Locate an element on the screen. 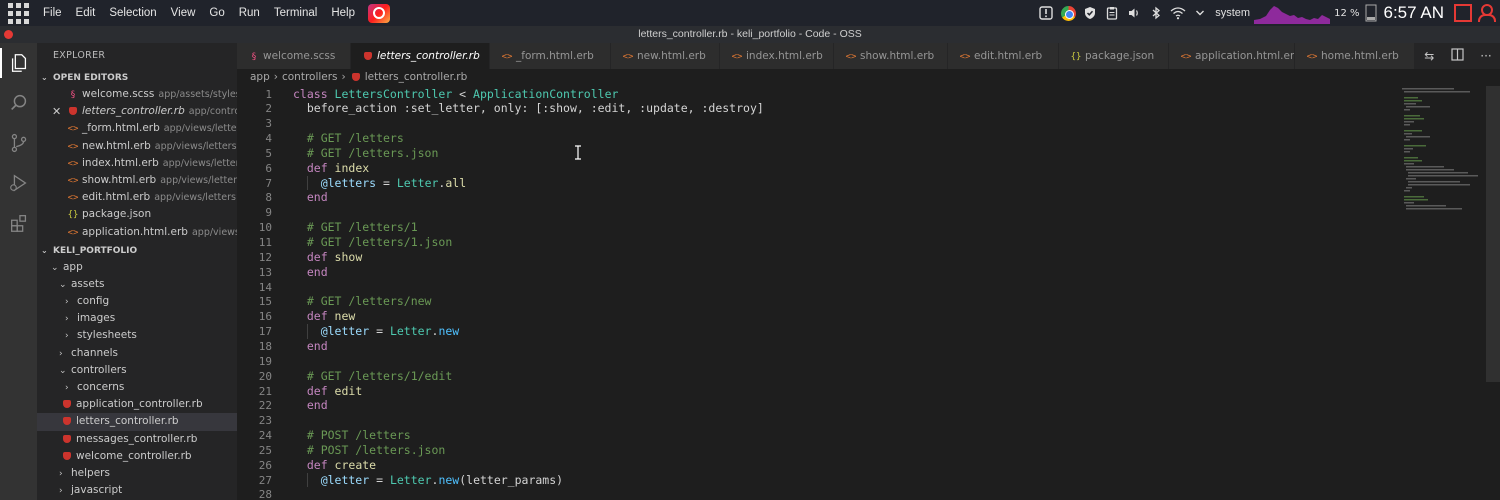  system-user-label: system is located at coordinates (1232, 13).